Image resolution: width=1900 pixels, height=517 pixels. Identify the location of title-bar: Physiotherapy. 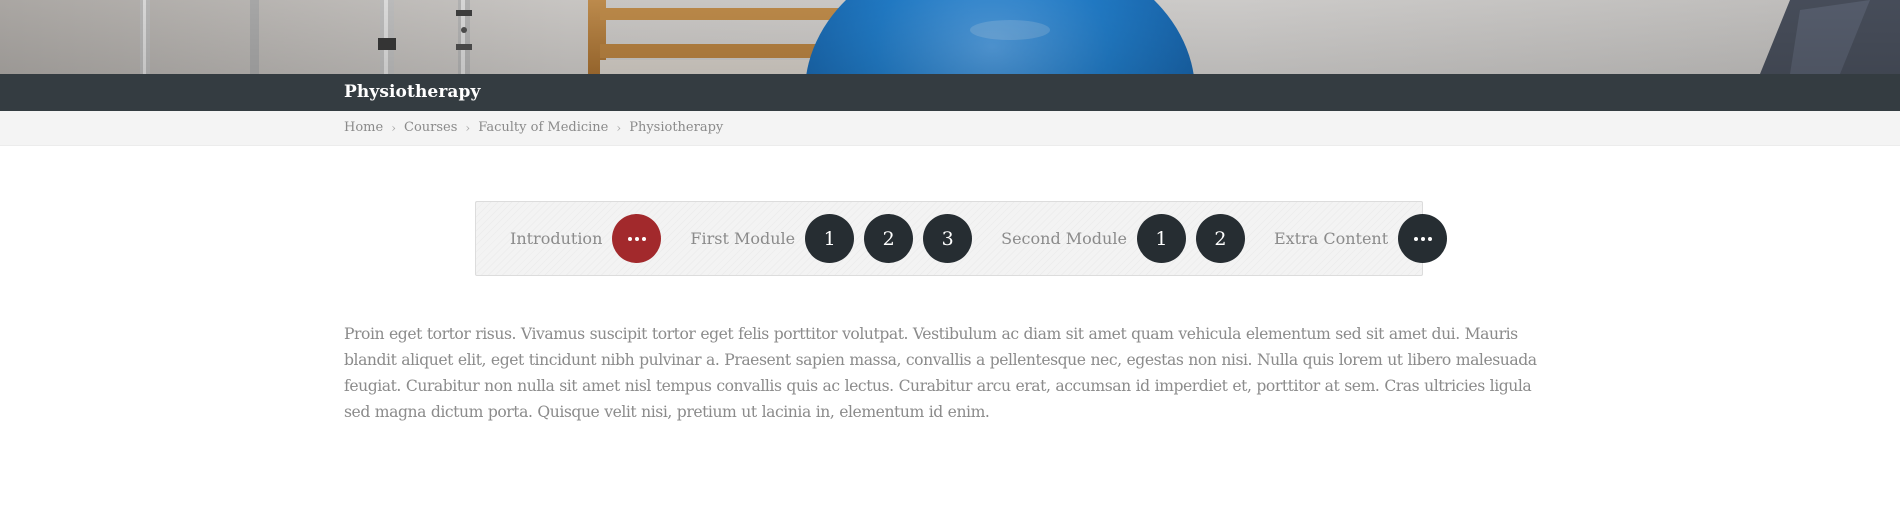
(950, 92).